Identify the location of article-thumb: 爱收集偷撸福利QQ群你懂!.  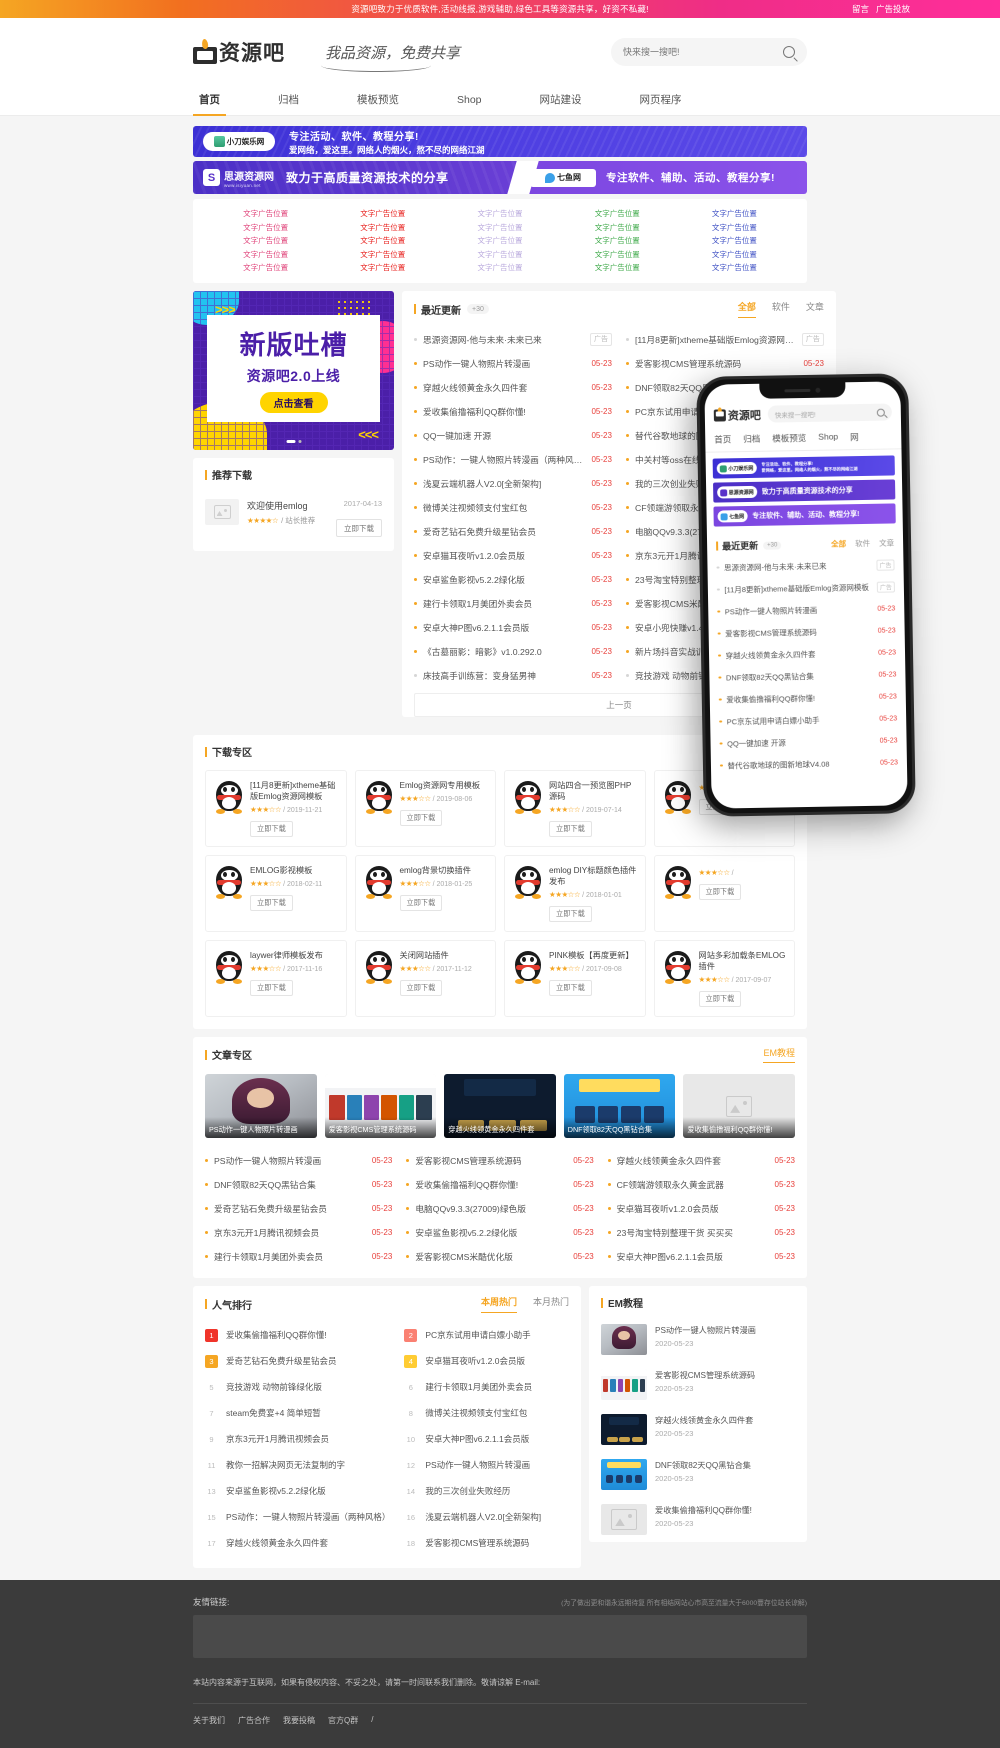
(739, 1106).